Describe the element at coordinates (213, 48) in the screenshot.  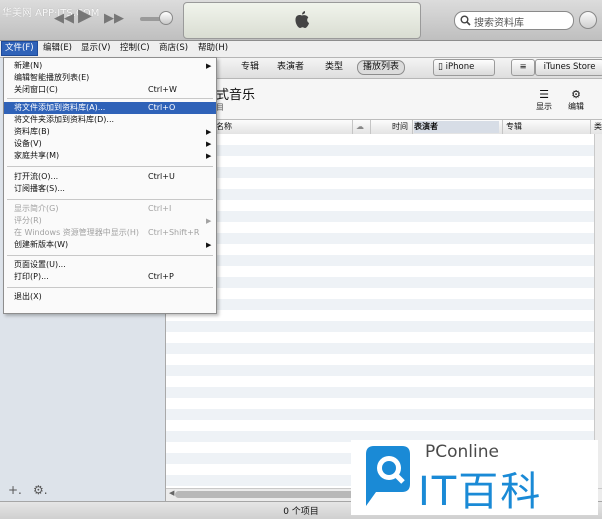
I see `menu-help: 帮助(H)` at that location.